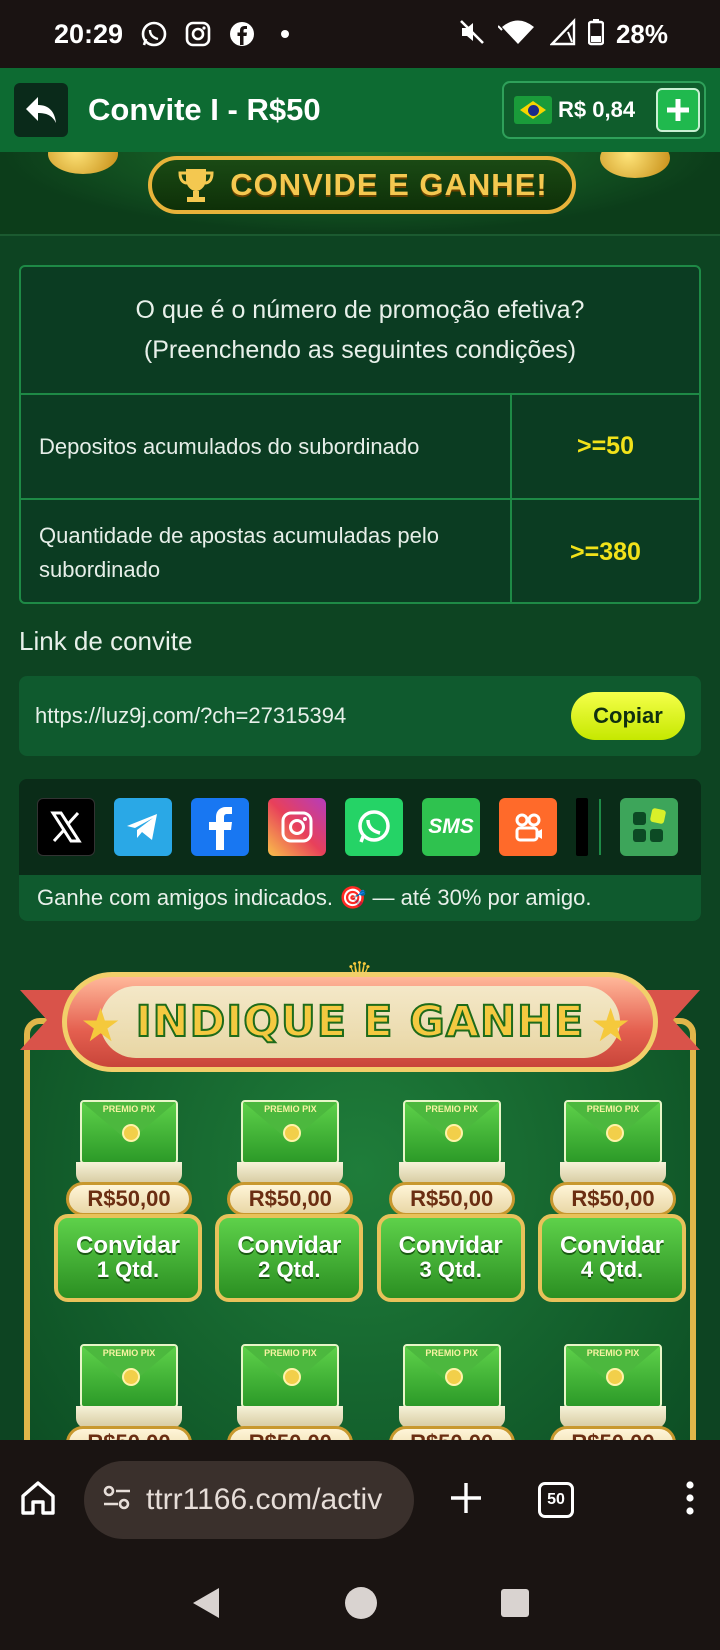 The image size is (720, 1650). I want to click on site-settings-icon, so click(117, 1500).